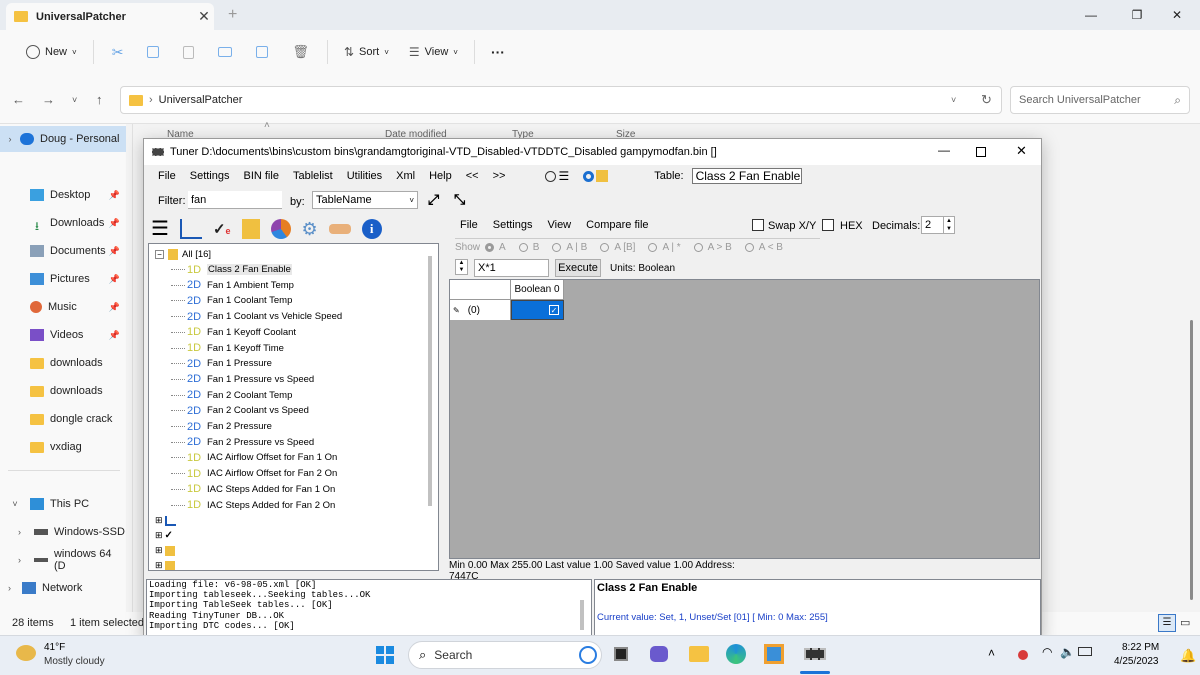 This screenshot has width=1200, height=675. Describe the element at coordinates (160, 229) in the screenshot. I see `menu-icon: ☰` at that location.